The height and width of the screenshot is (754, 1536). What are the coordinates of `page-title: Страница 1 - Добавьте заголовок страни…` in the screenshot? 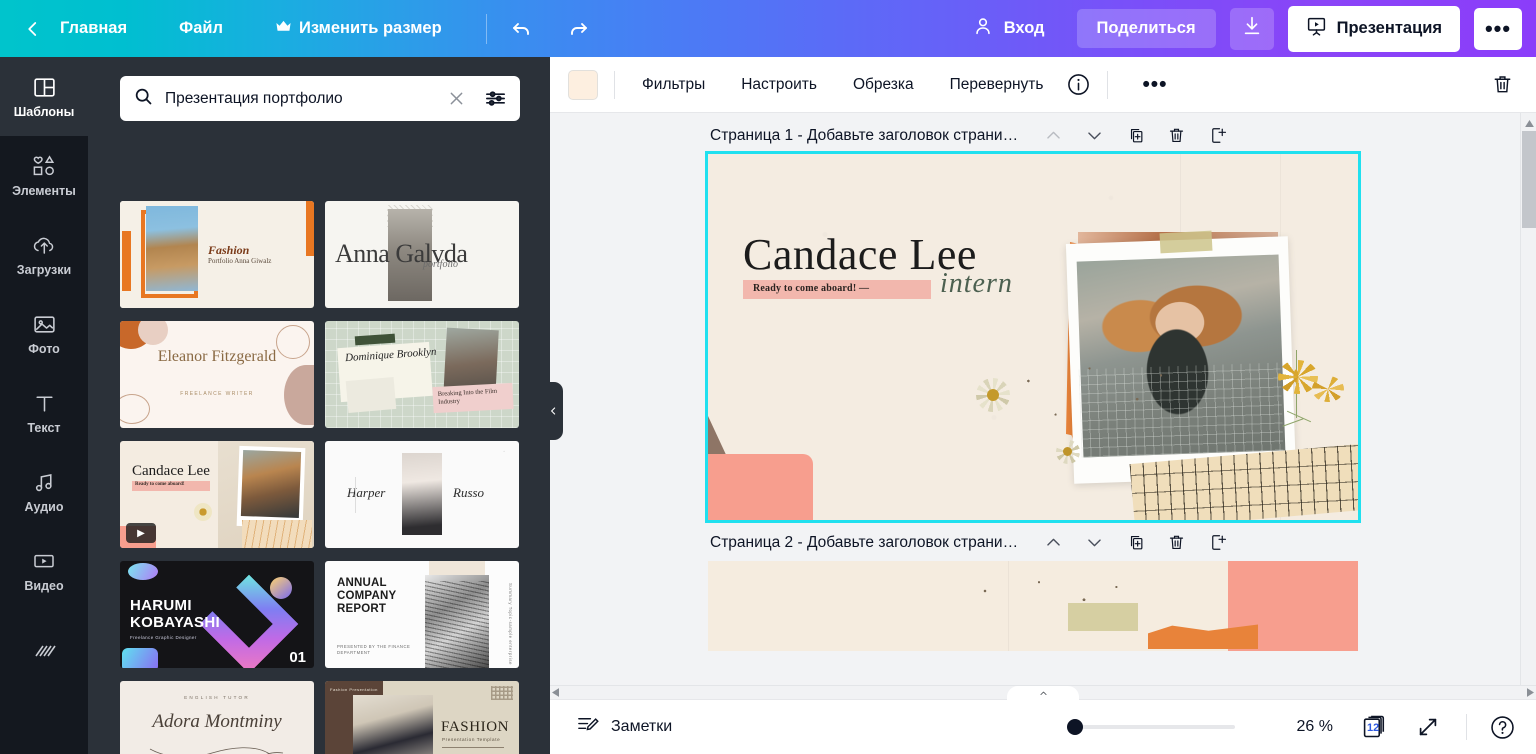 It's located at (864, 136).